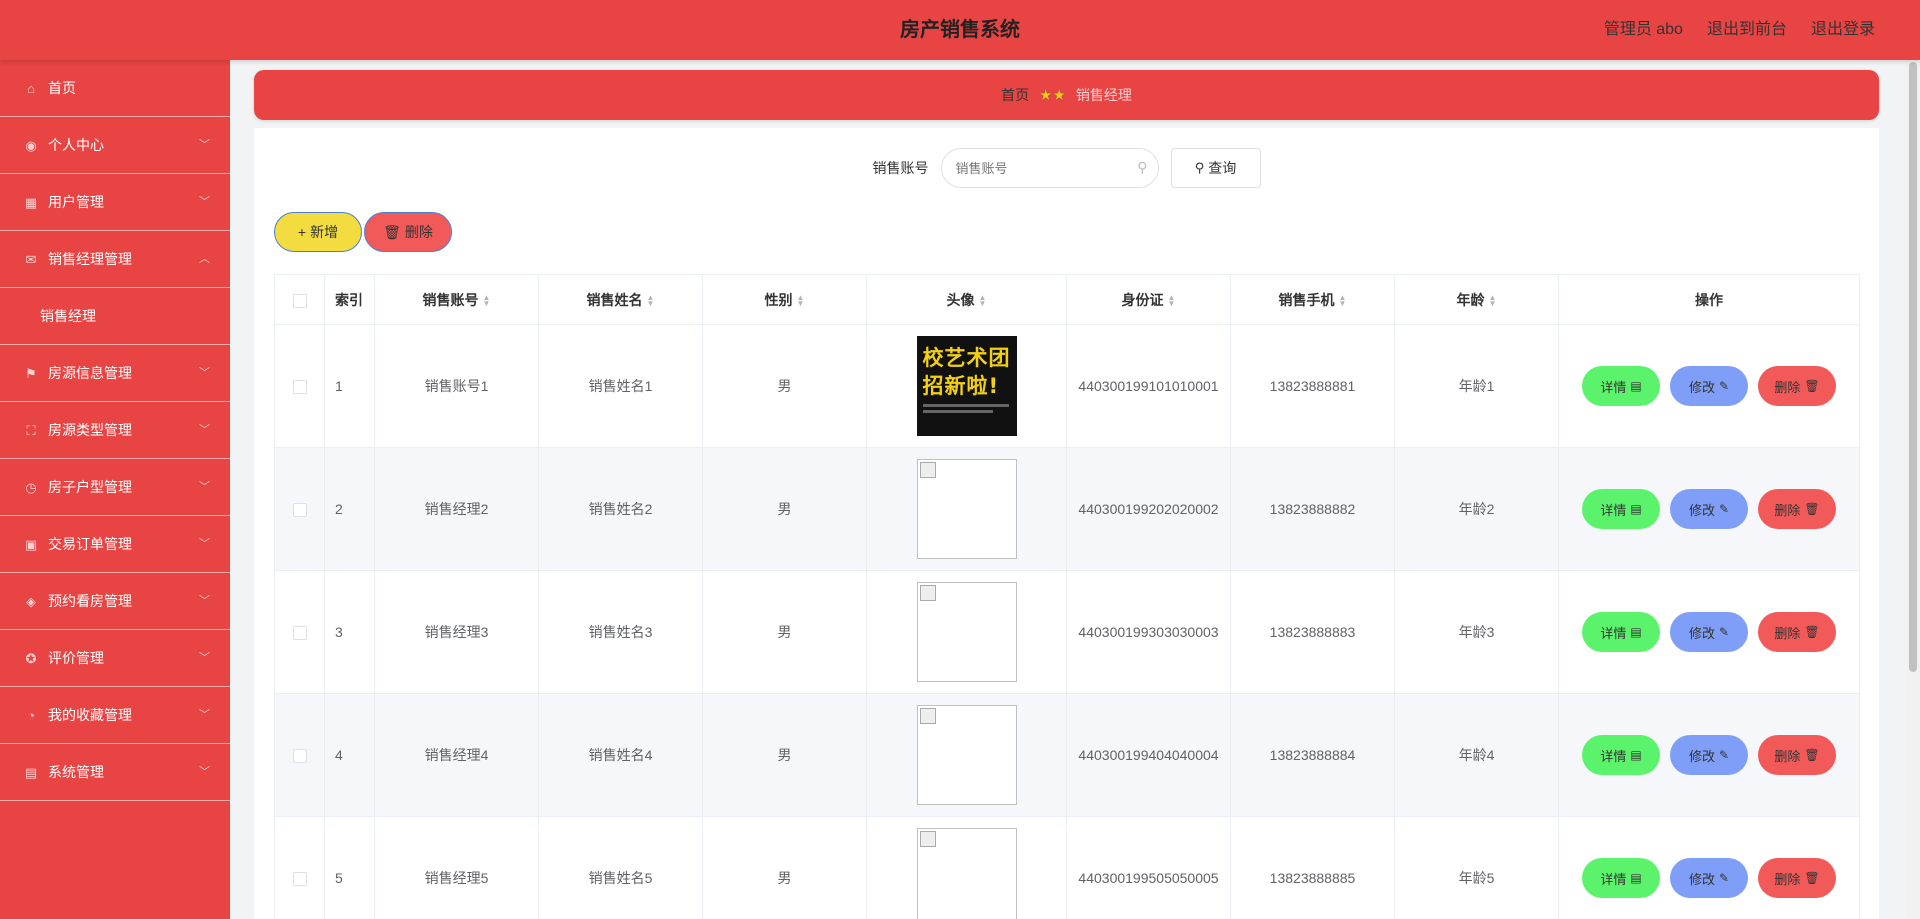 Image resolution: width=1920 pixels, height=919 pixels. I want to click on sidebar-item: ▣ 交易订单管理 ﹀, so click(115, 544).